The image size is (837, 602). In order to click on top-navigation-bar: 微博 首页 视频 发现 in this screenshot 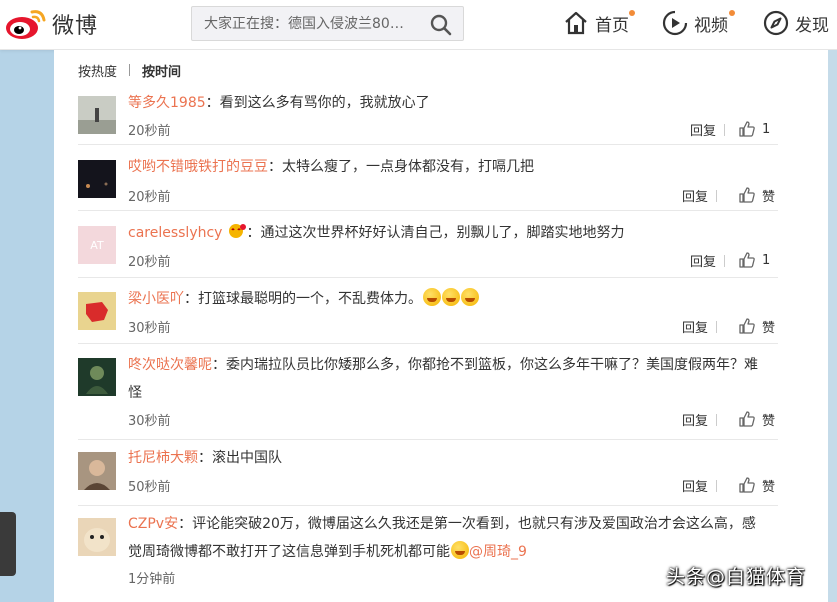, I will do `click(418, 25)`.